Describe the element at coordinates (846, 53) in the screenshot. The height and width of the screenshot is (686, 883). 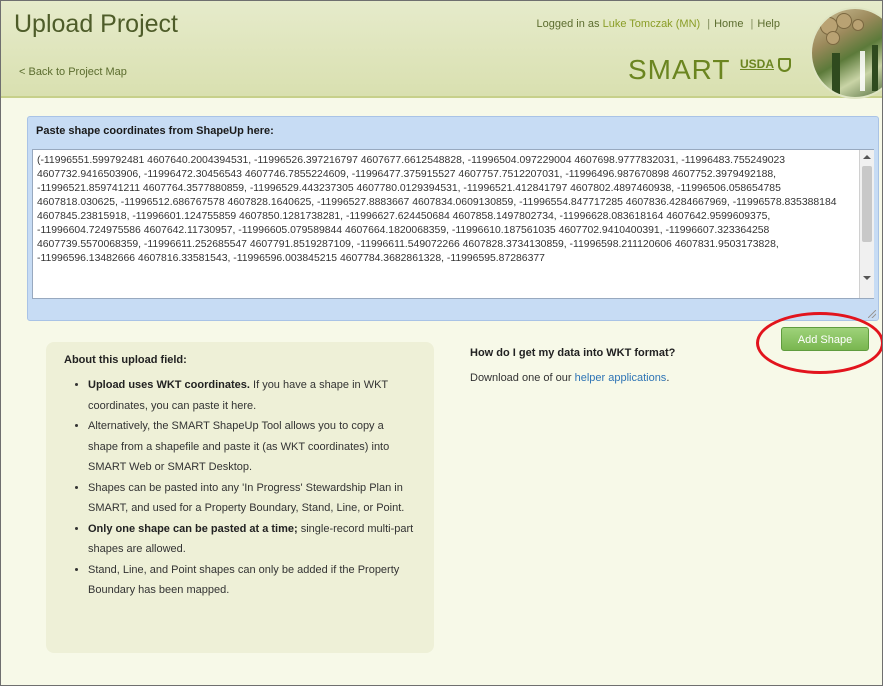
I see `forest-photo` at that location.